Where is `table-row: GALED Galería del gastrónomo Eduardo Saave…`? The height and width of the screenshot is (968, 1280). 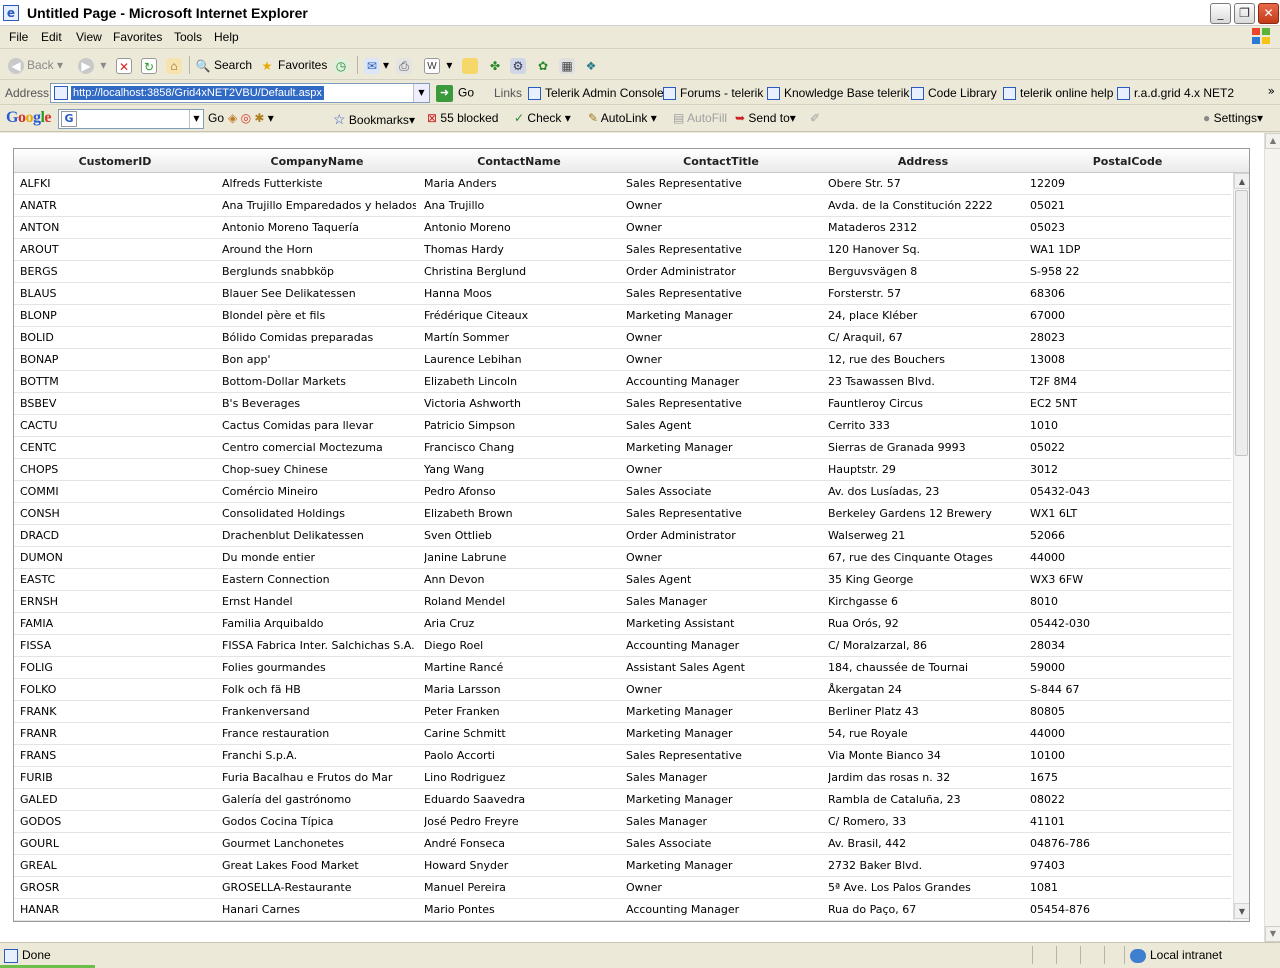 table-row: GALED Galería del gastrónomo Eduardo Saave… is located at coordinates (622, 800).